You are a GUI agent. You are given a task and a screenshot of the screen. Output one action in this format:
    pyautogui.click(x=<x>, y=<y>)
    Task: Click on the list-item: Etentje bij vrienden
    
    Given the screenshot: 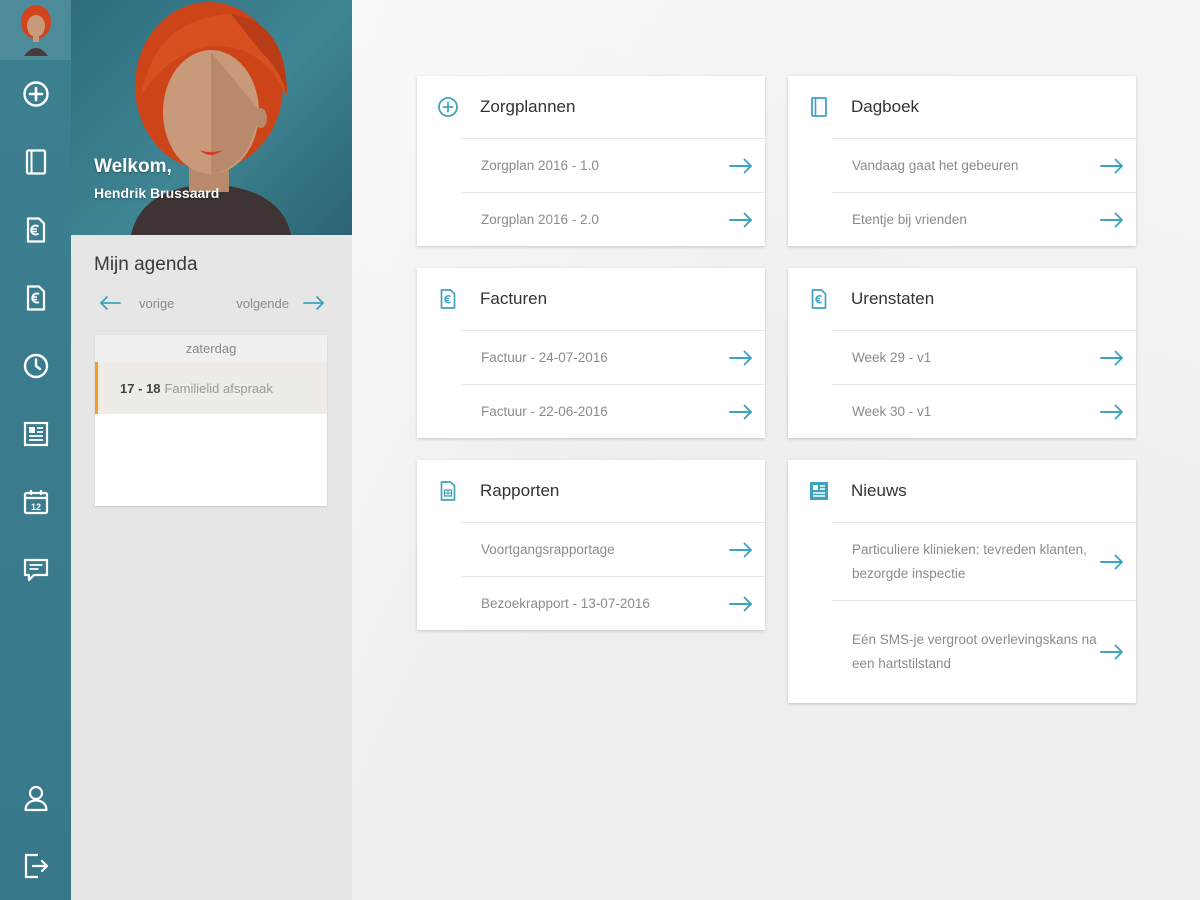 What is the action you would take?
    pyautogui.click(x=984, y=219)
    